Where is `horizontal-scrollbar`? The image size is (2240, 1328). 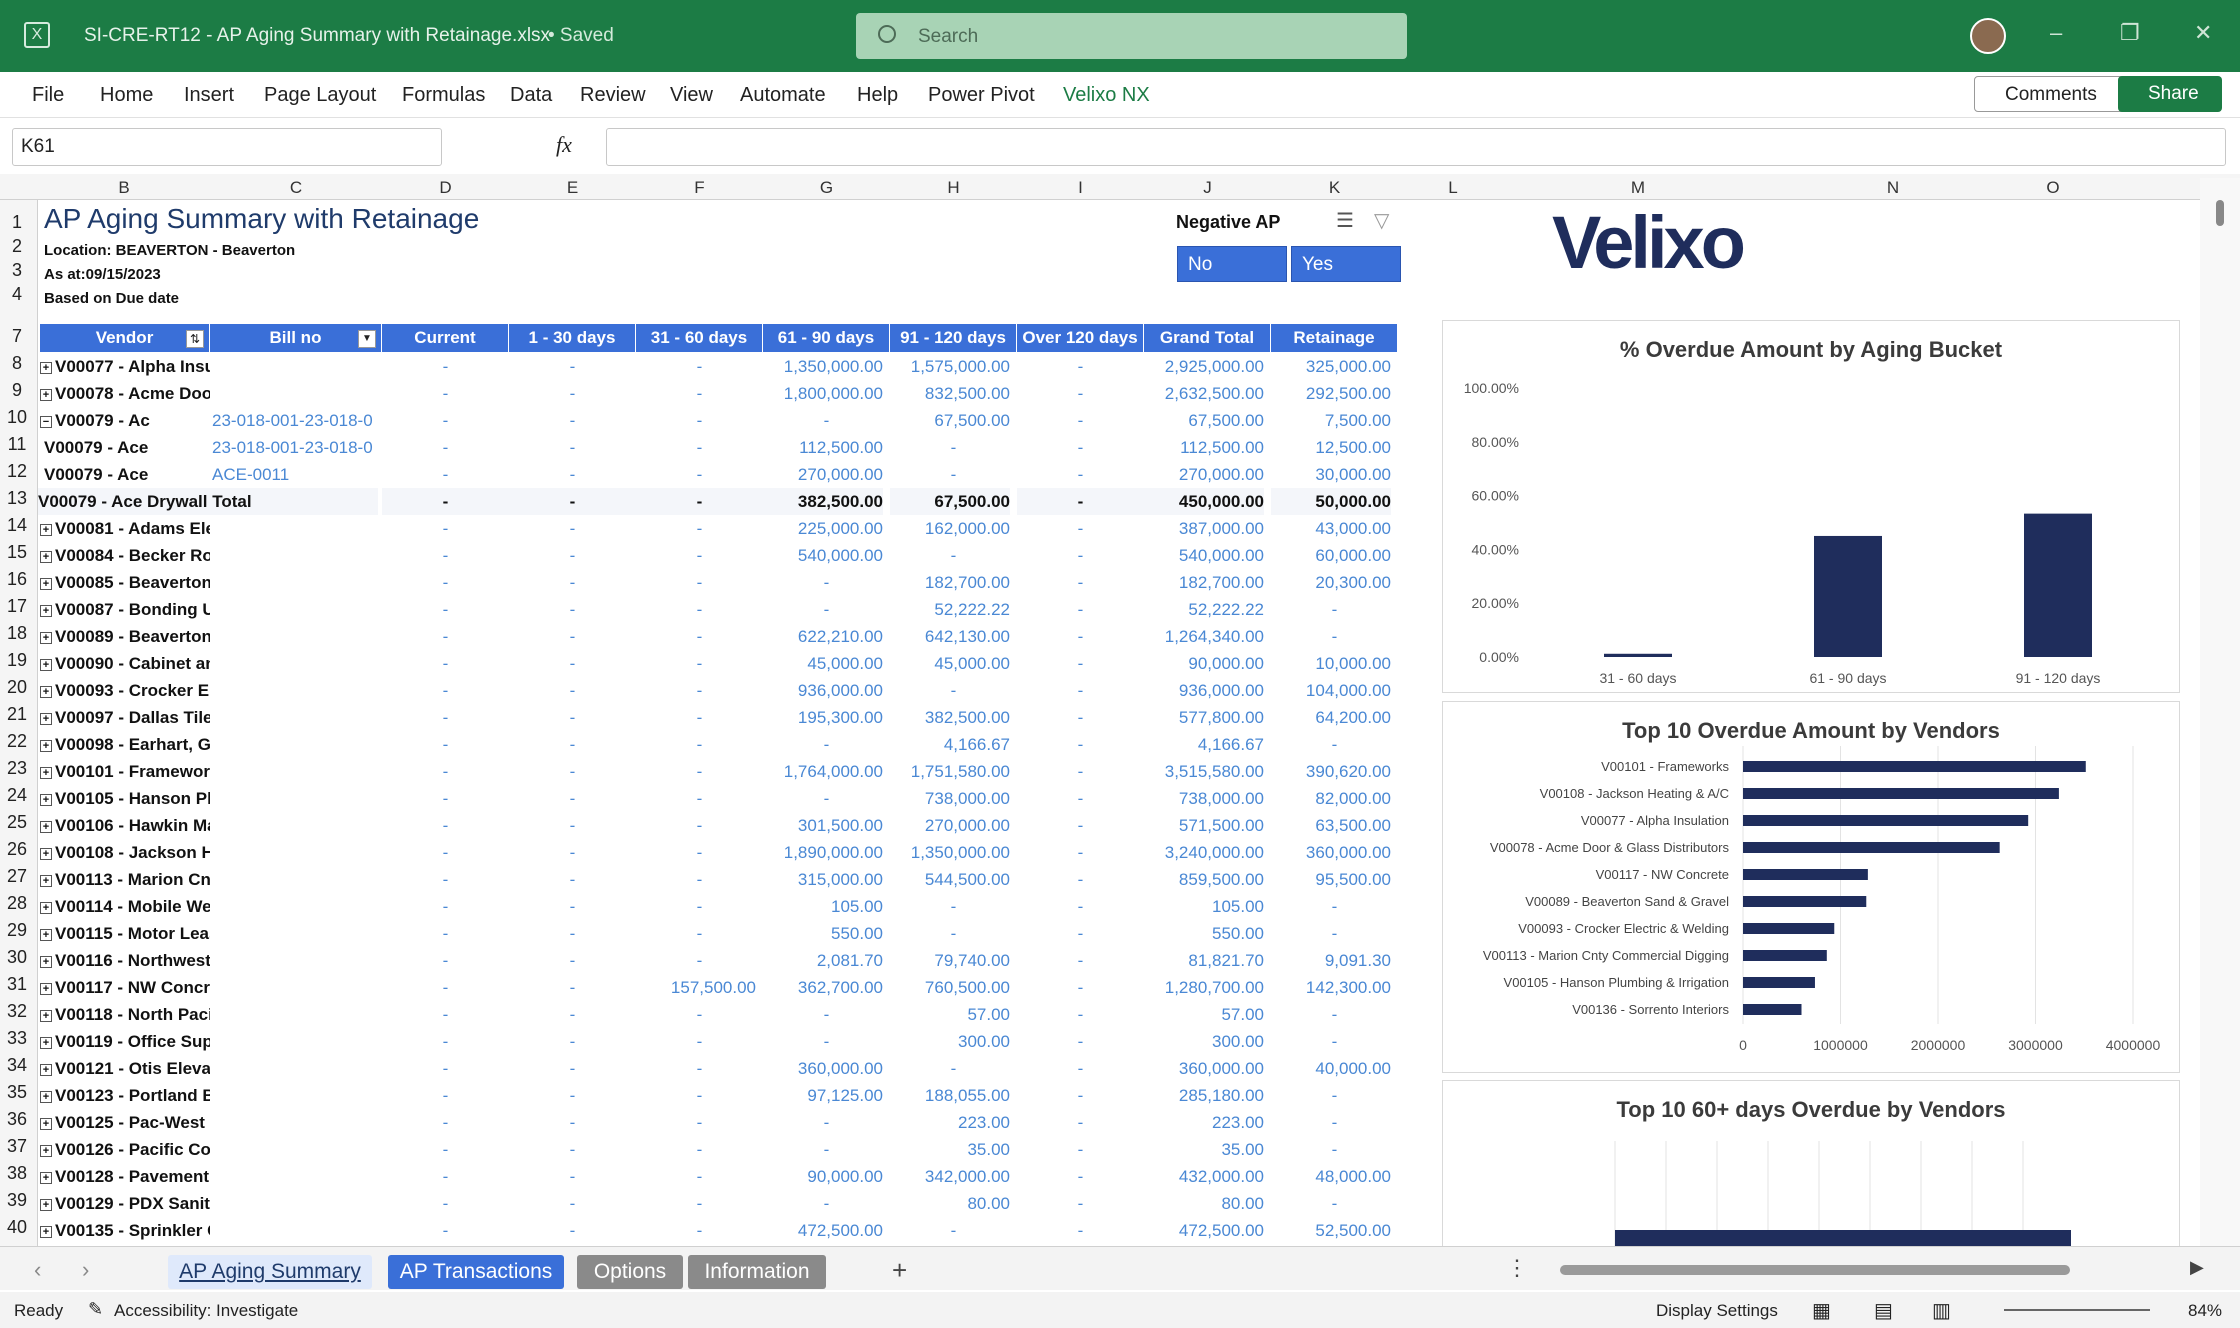 horizontal-scrollbar is located at coordinates (1815, 1270).